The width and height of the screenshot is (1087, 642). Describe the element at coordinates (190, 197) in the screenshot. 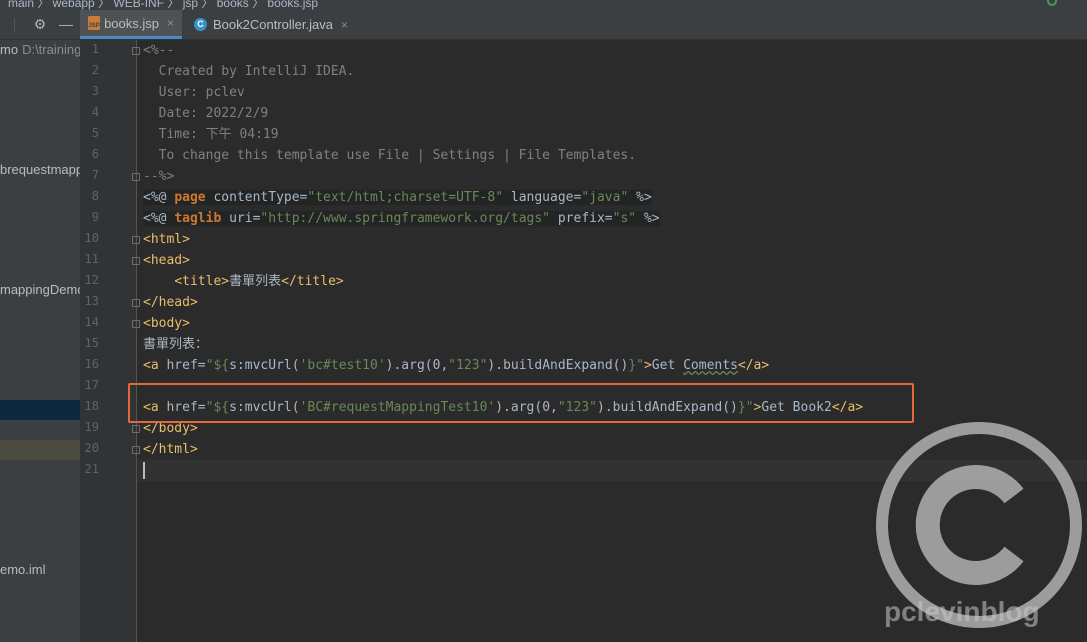

I see `code-token: page` at that location.